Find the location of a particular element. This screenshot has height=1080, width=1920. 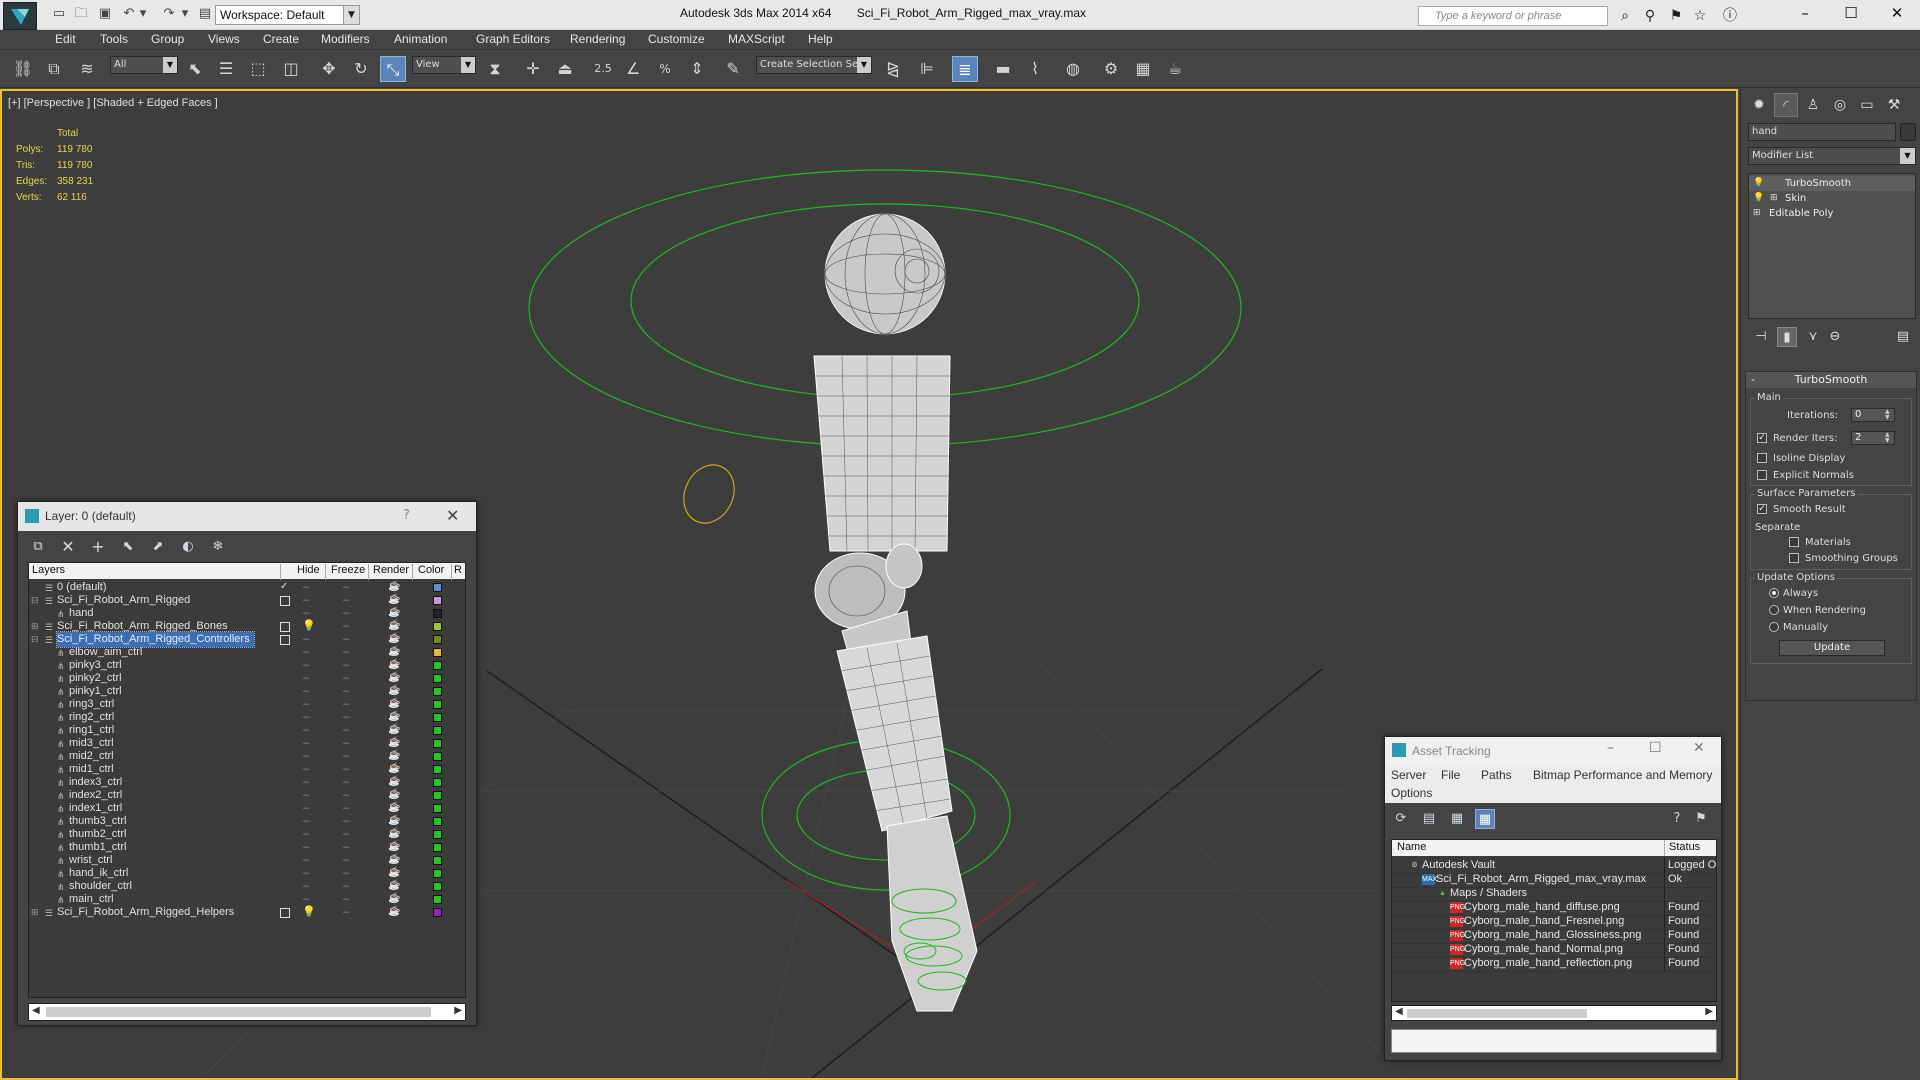

snaps-toggle-icon: 2.5 is located at coordinates (603, 69).